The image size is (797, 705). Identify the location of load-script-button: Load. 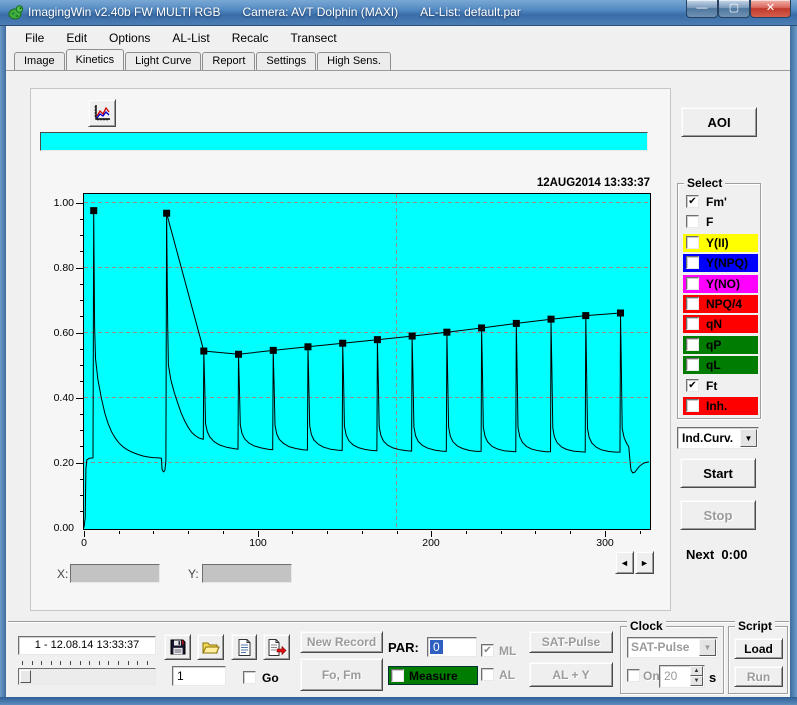
(758, 648).